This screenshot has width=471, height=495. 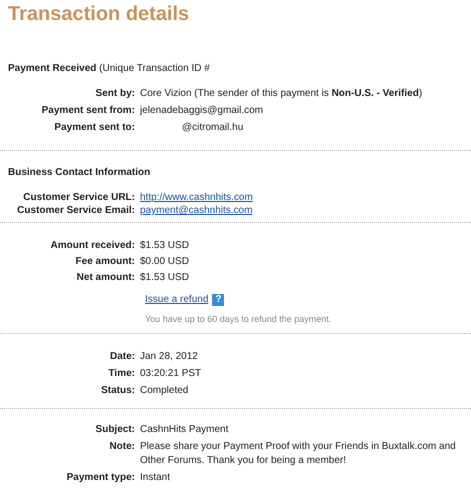 What do you see at coordinates (105, 261) in the screenshot?
I see `field-label: Fee amount:` at bounding box center [105, 261].